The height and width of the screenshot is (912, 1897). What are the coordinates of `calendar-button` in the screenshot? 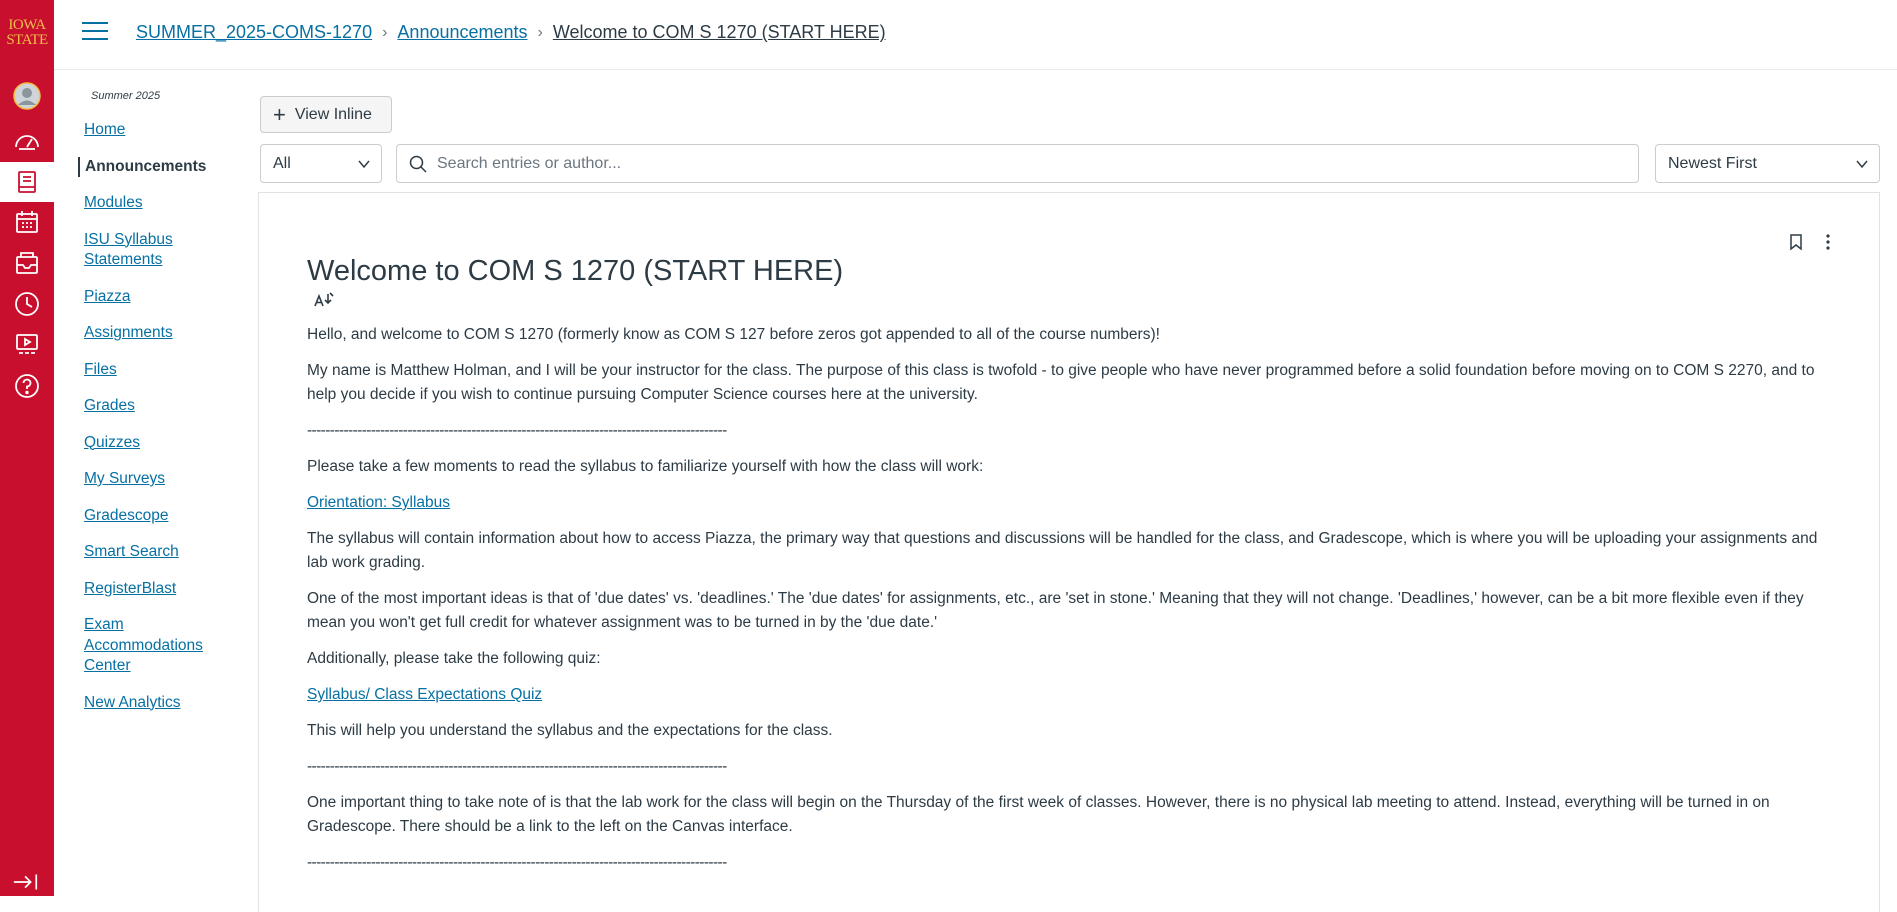 It's located at (27, 222).